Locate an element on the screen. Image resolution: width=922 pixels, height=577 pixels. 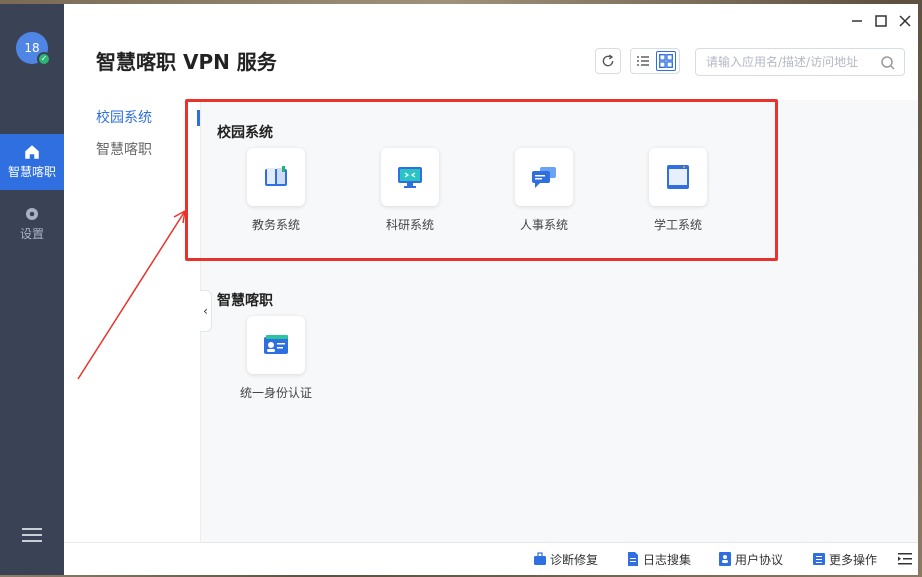
close-icon is located at coordinates (905, 21).